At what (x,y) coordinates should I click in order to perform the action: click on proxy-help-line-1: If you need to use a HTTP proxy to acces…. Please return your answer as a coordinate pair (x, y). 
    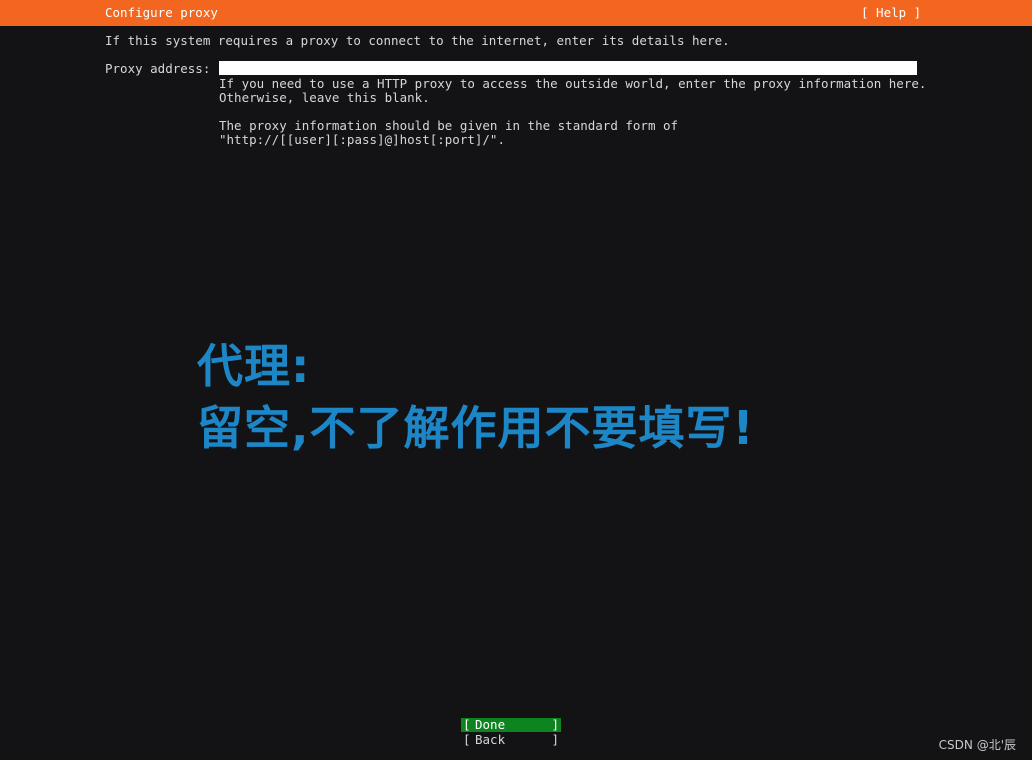
    Looking at the image, I should click on (573, 83).